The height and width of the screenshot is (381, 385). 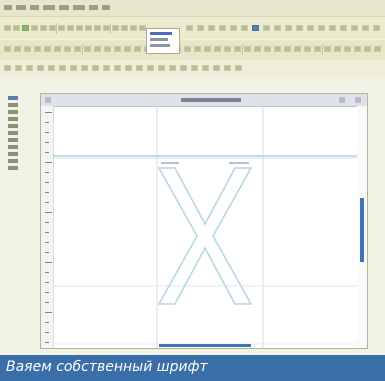 What do you see at coordinates (342, 100) in the screenshot?
I see `minimize-icon` at bounding box center [342, 100].